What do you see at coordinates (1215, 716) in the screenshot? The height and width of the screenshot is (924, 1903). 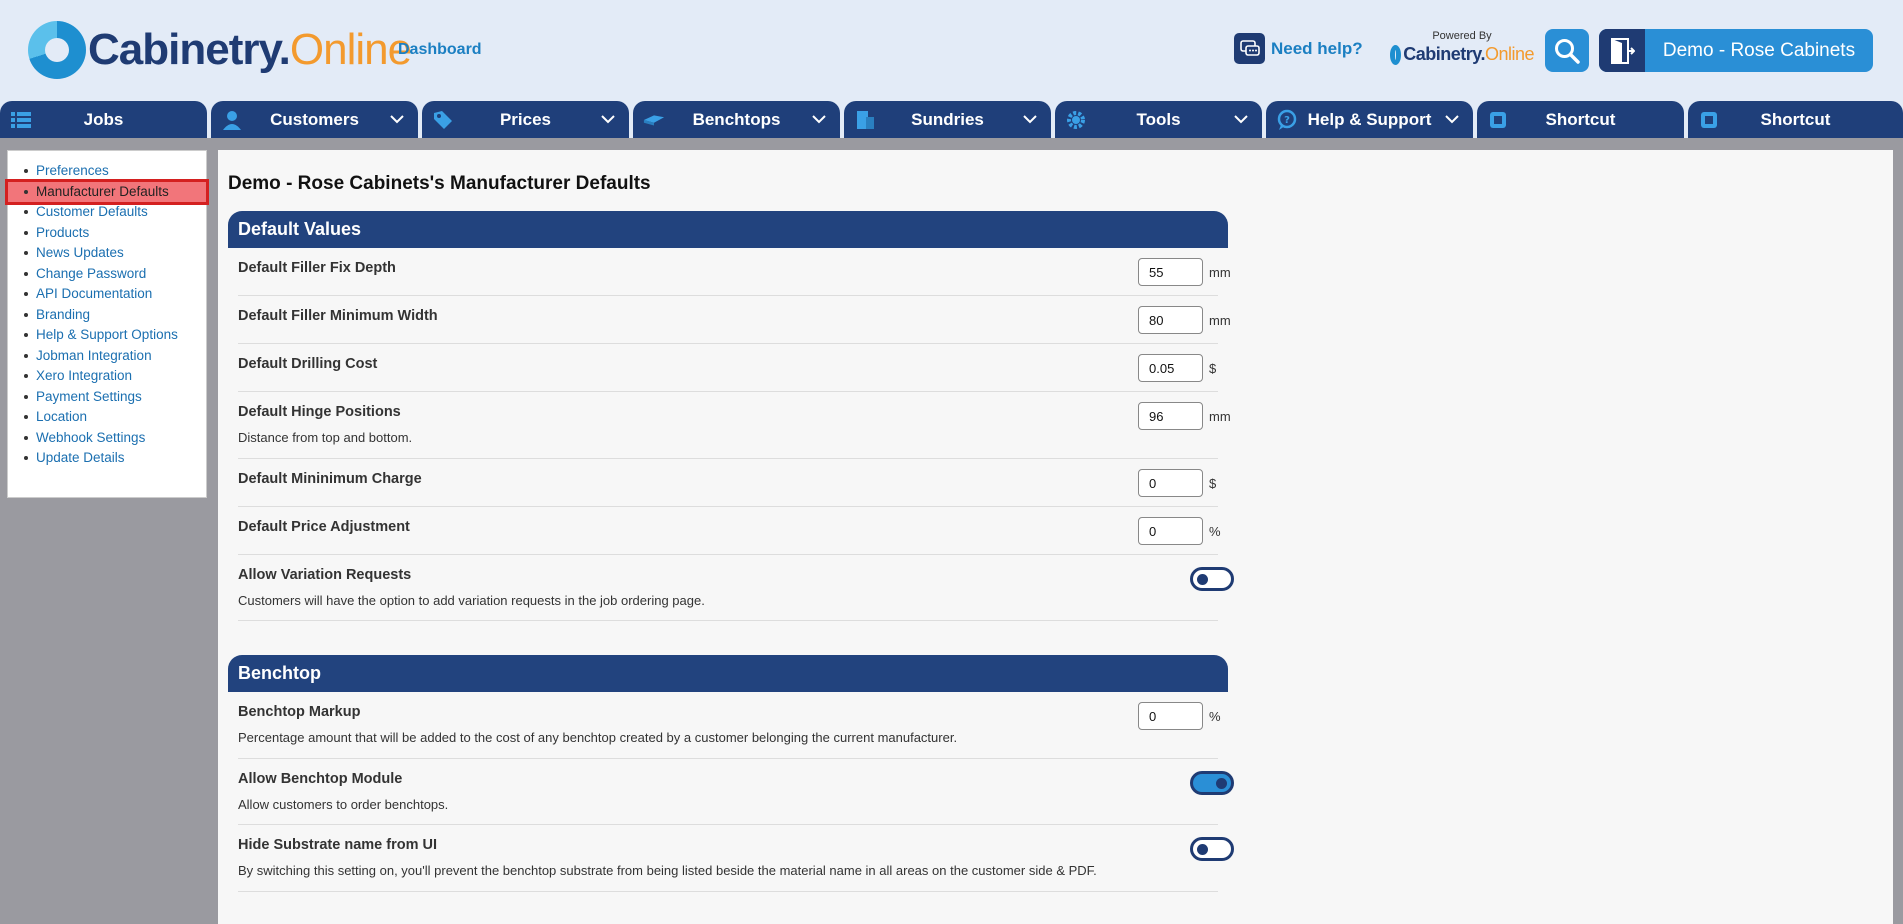 I see `benchtop-markup-unit: %` at bounding box center [1215, 716].